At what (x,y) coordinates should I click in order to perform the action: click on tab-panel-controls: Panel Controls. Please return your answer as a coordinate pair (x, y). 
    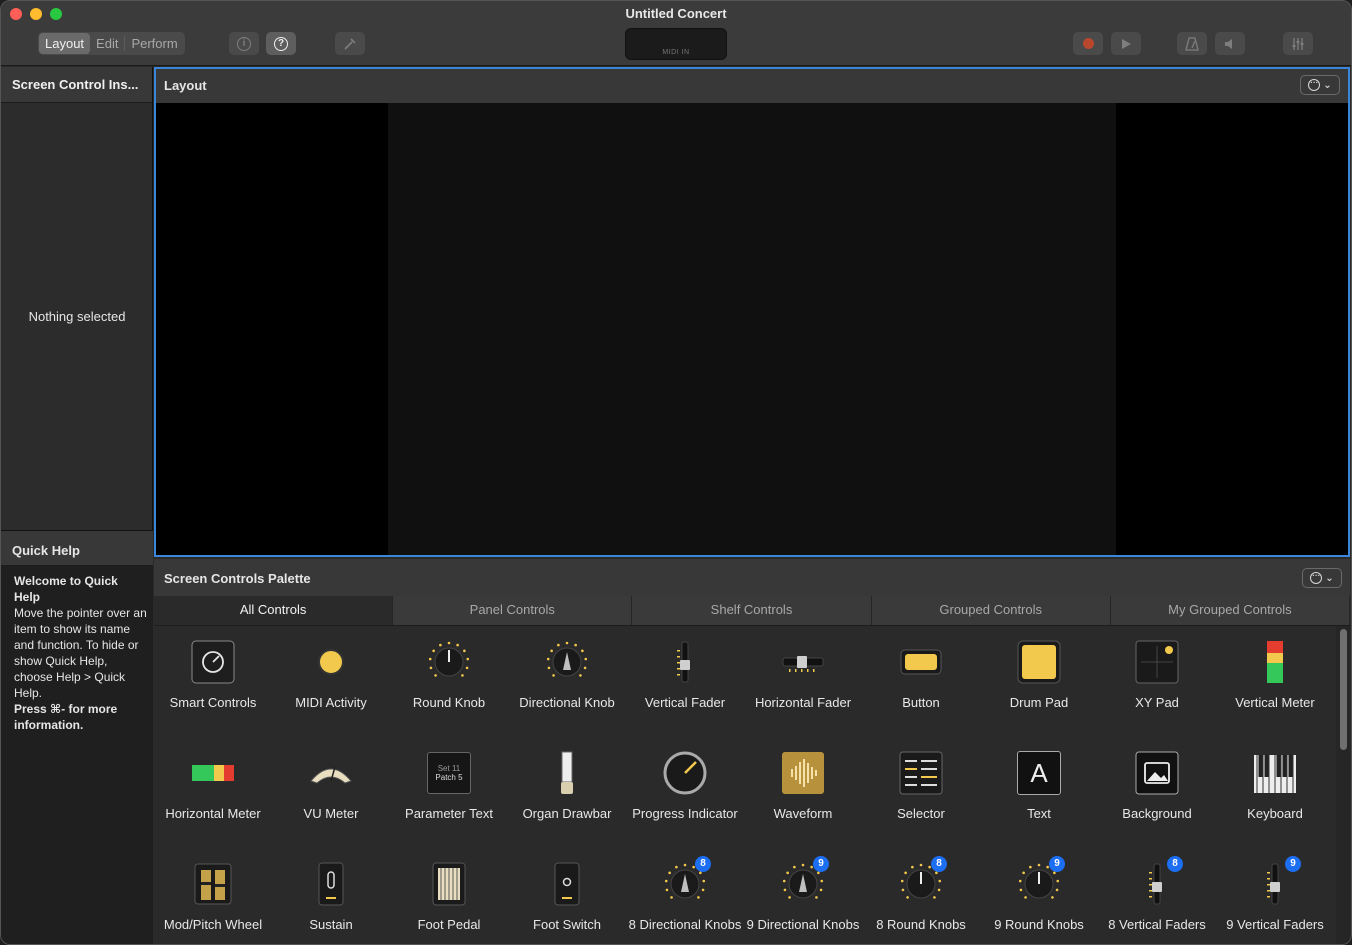
    Looking at the image, I should click on (513, 610).